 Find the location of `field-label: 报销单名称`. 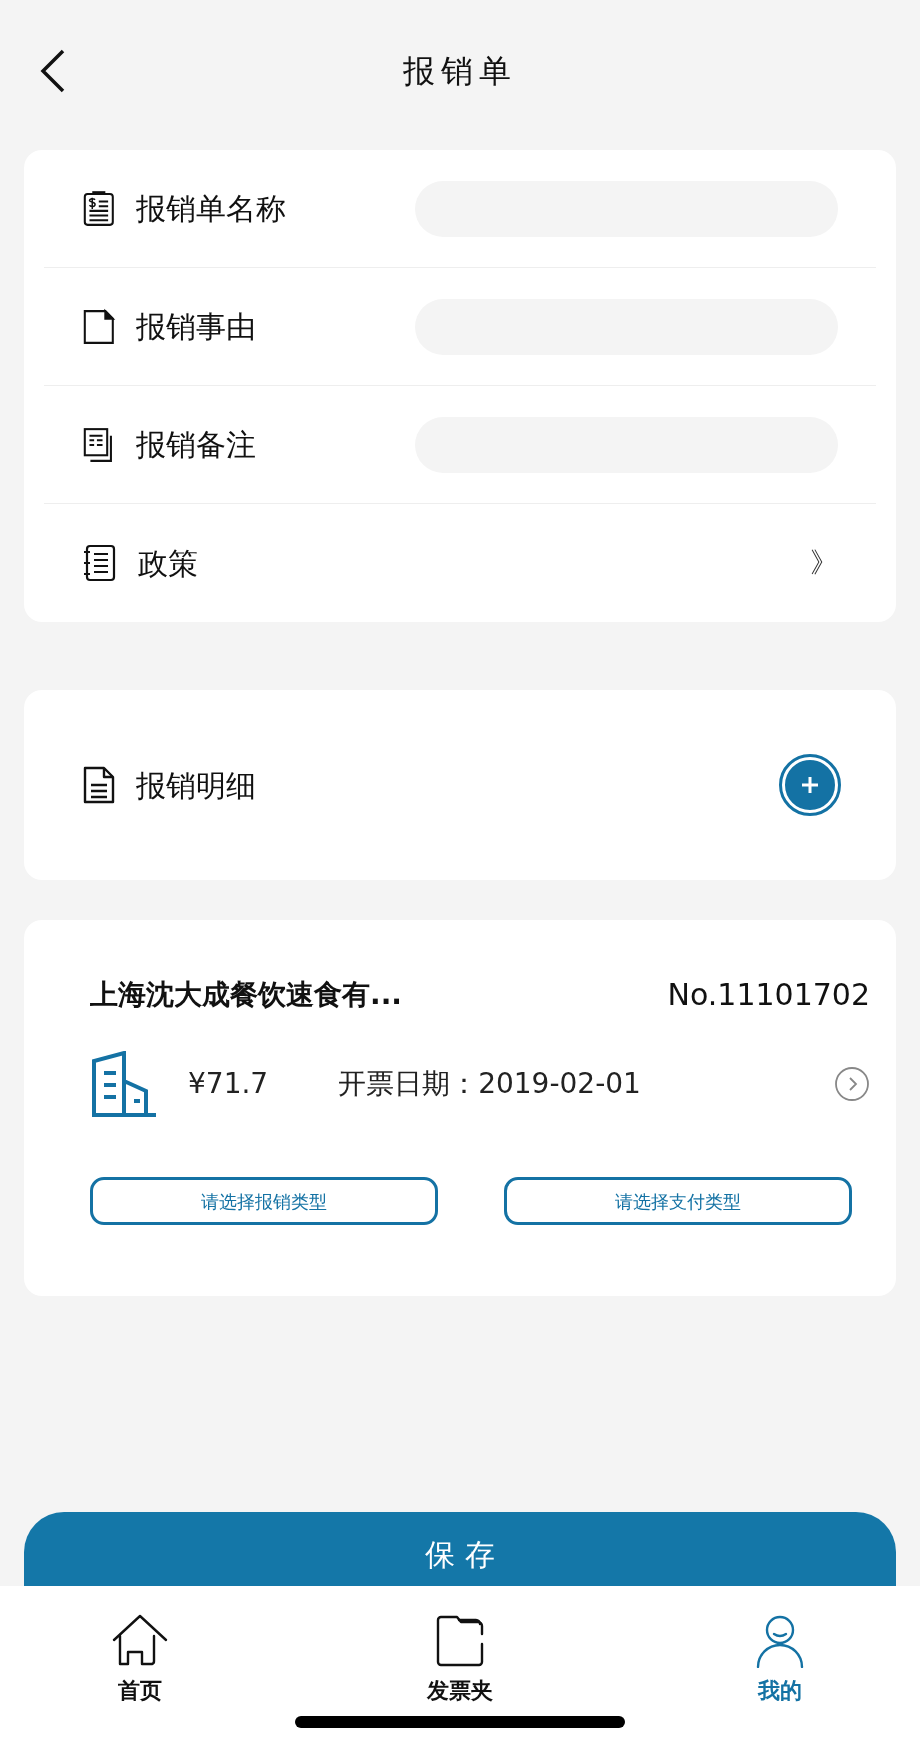

field-label: 报销单名称 is located at coordinates (211, 209).